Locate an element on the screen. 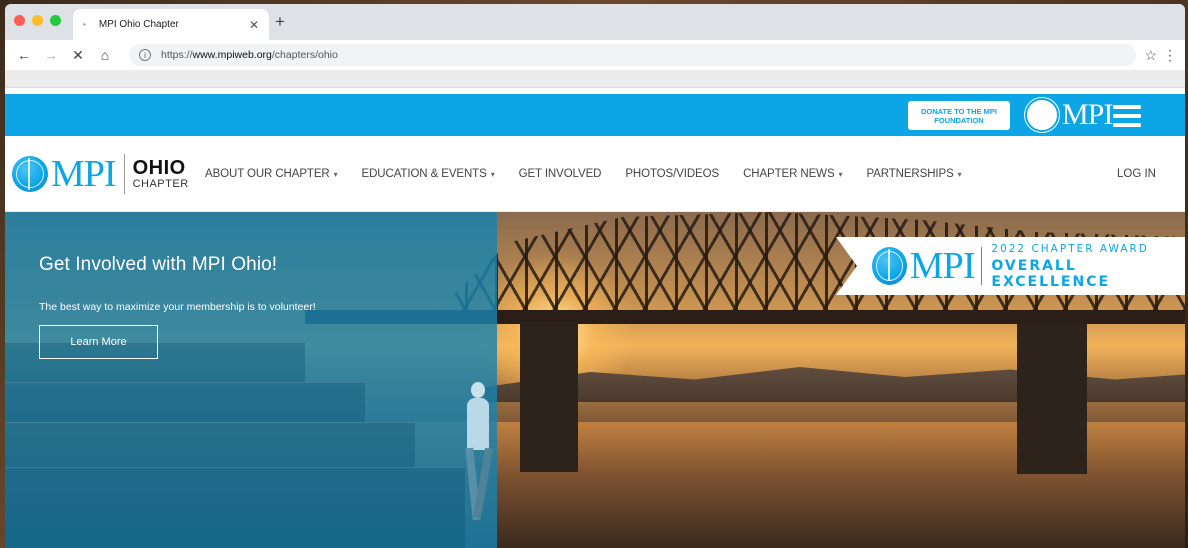 This screenshot has height=548, width=1188. bookmarks-bar is located at coordinates (595, 79).